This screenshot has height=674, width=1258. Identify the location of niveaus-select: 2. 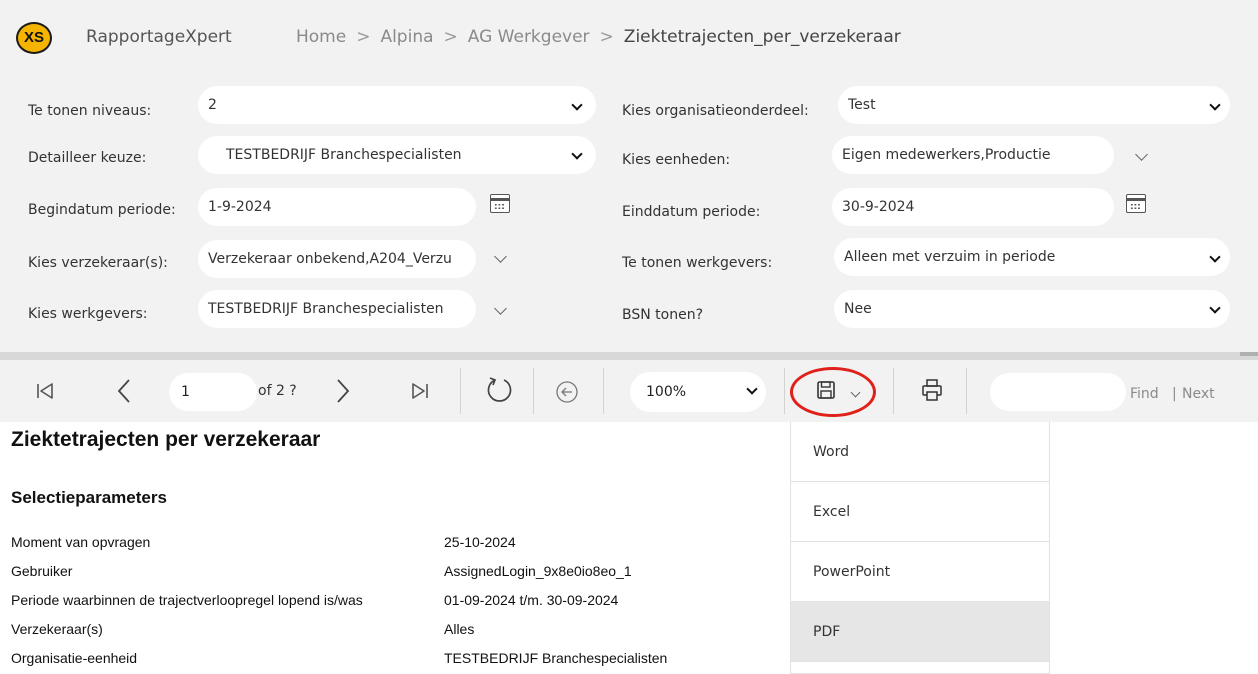
(397, 105).